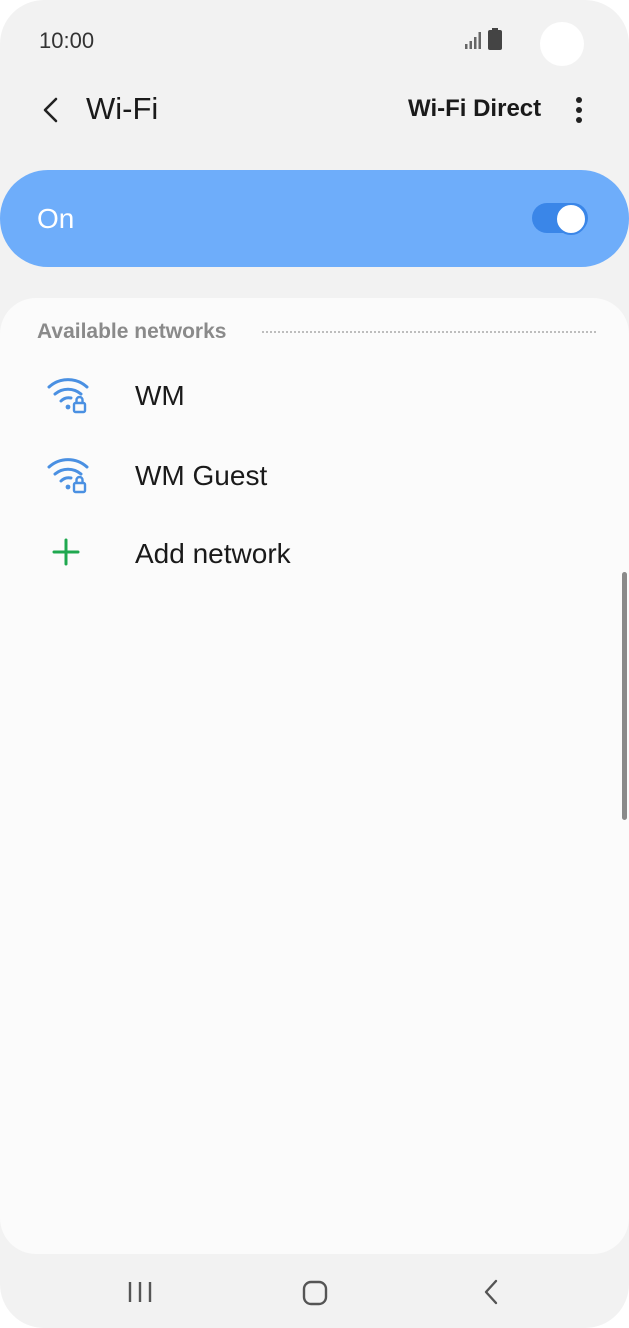  I want to click on more-vert-icon, so click(579, 110).